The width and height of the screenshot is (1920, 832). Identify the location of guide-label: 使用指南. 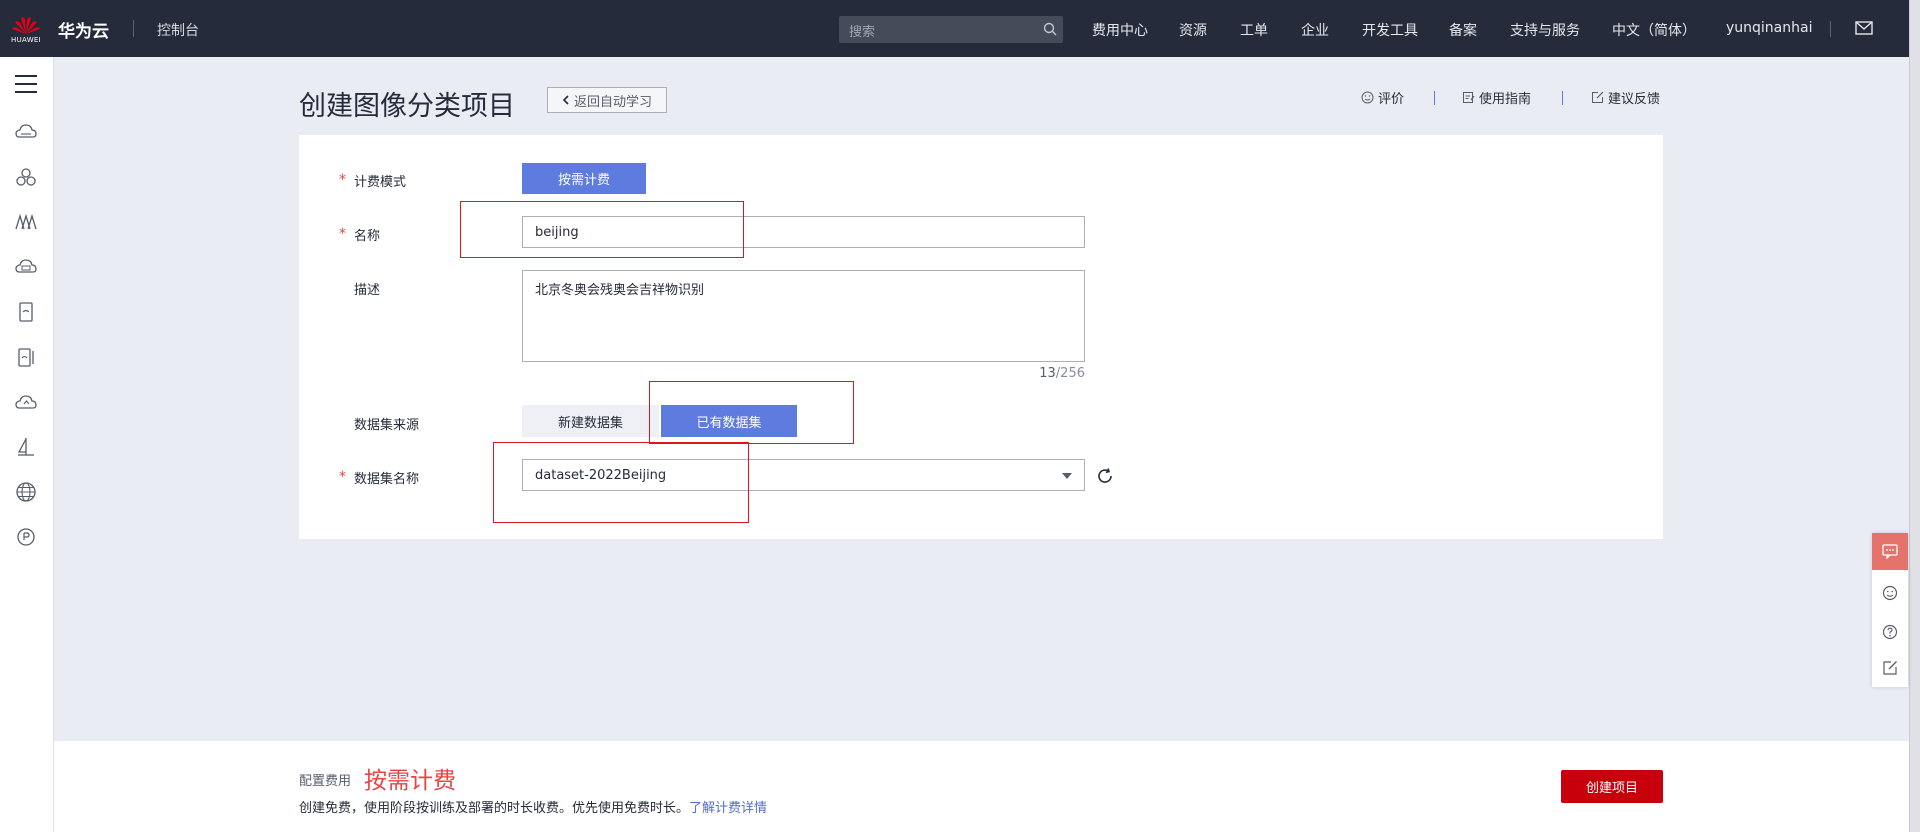
(1505, 99).